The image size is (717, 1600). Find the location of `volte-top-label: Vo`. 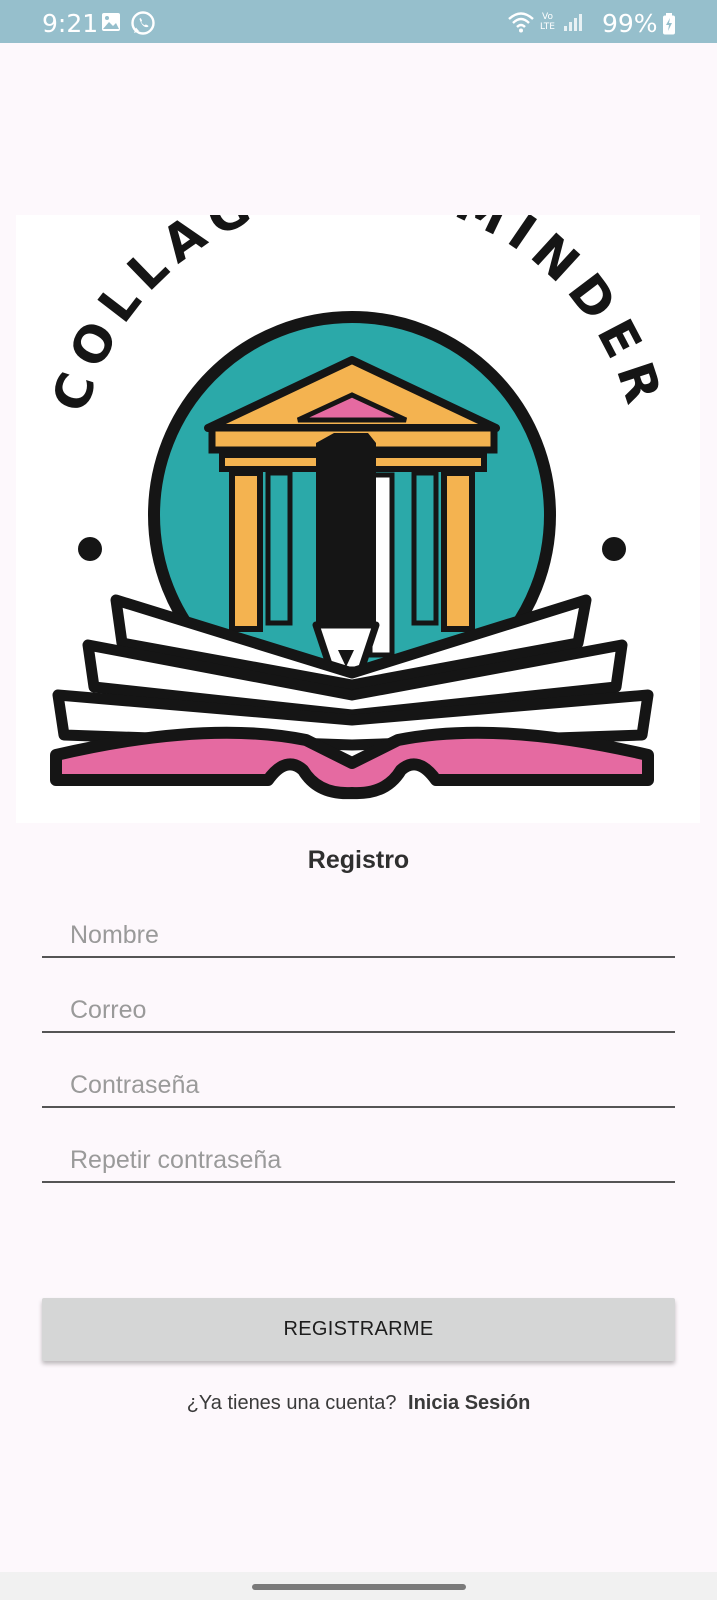

volte-top-label: Vo is located at coordinates (547, 17).